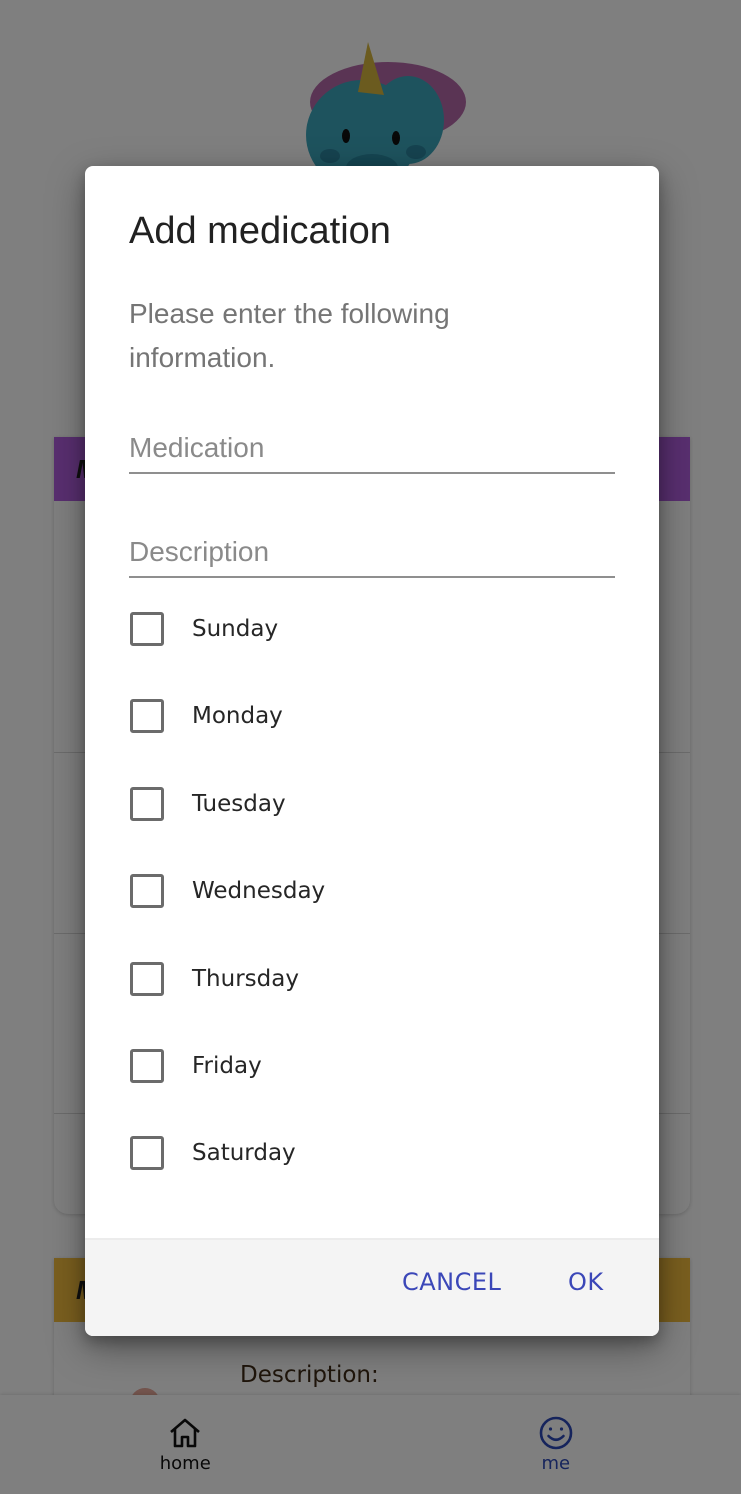 Image resolution: width=741 pixels, height=1494 pixels. I want to click on day-label: Tuesday, so click(239, 804).